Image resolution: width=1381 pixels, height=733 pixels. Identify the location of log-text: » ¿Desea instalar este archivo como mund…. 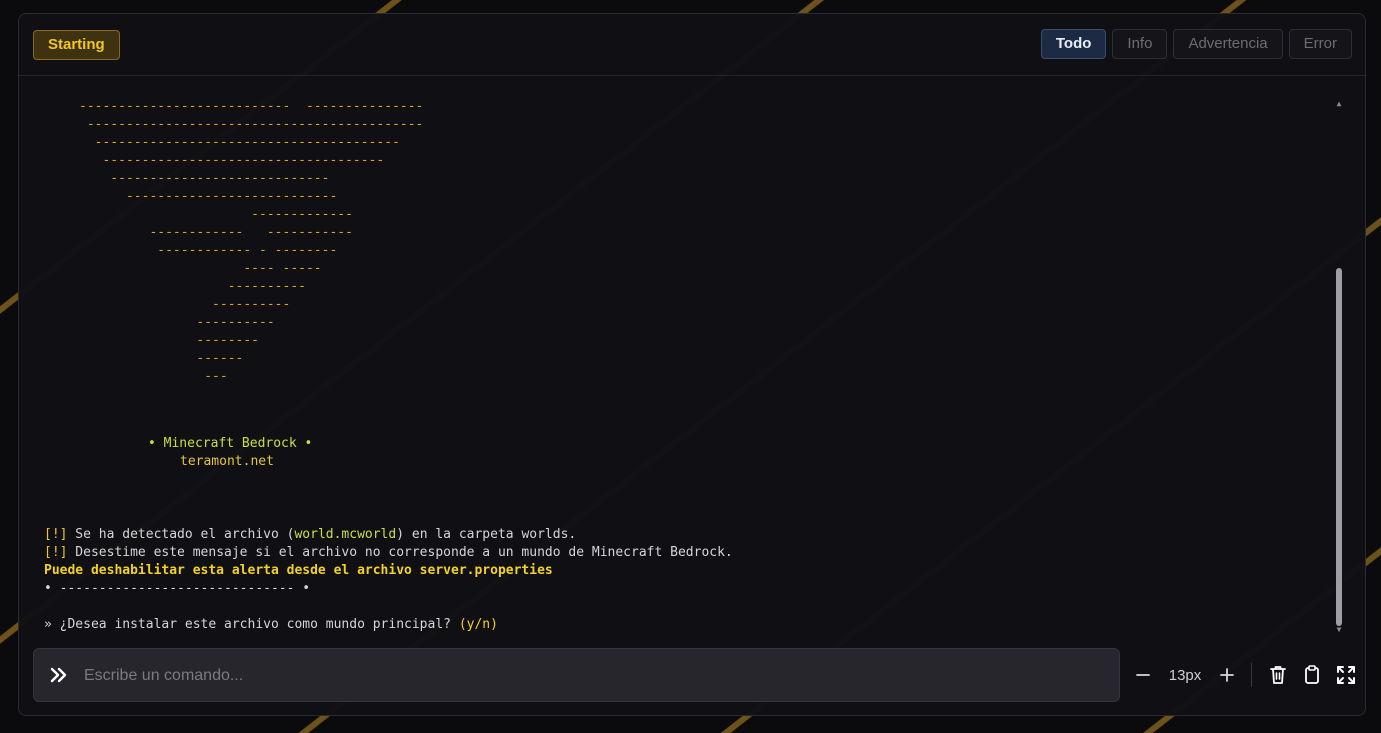
(251, 624).